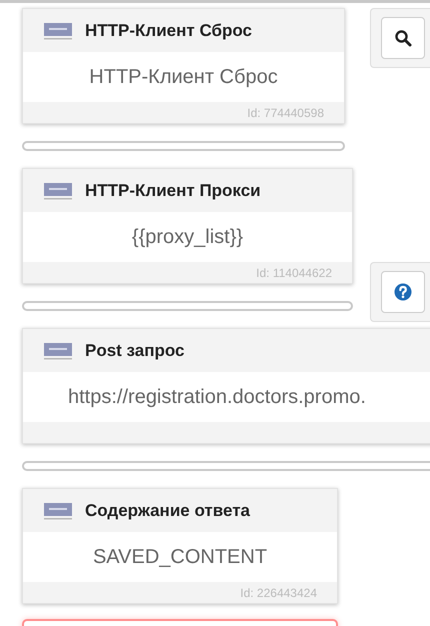  I want to click on node-title: HTTP-Клиент Прокси, so click(173, 190).